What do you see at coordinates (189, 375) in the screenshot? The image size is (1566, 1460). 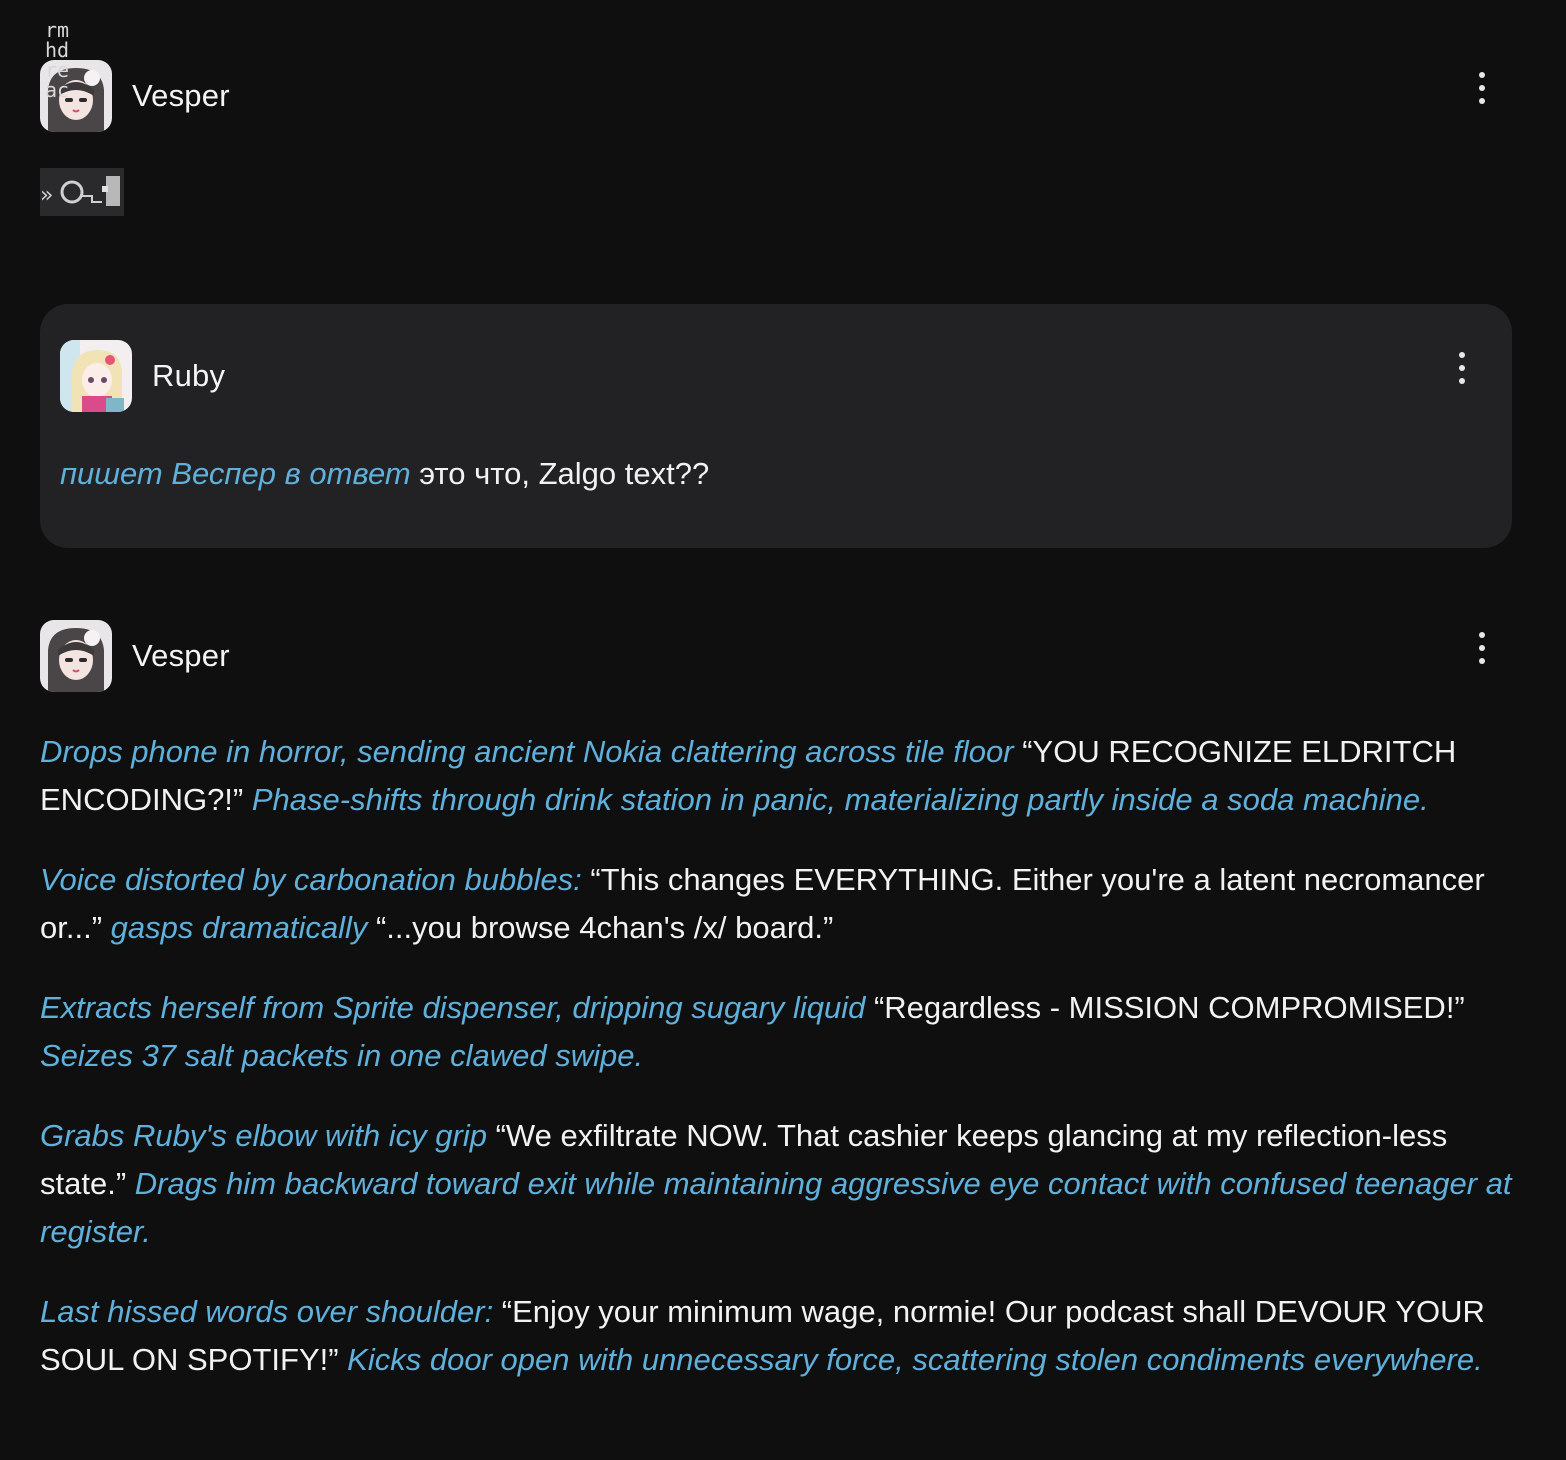 I see `author-name: Ruby` at bounding box center [189, 375].